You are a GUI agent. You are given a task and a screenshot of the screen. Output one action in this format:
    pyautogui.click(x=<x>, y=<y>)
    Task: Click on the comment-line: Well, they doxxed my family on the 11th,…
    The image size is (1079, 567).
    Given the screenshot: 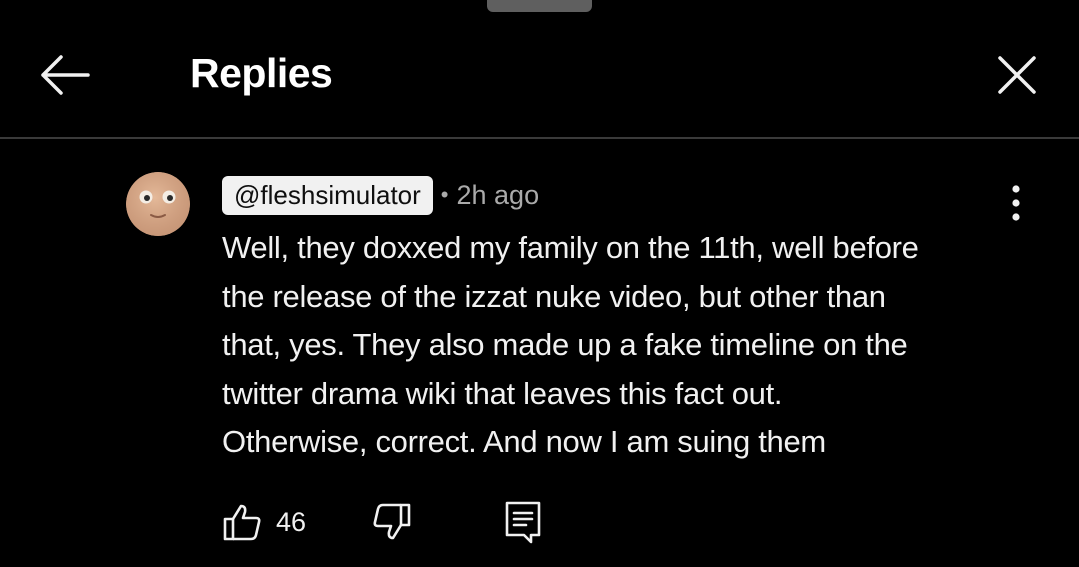 What is the action you would take?
    pyautogui.click(x=570, y=247)
    